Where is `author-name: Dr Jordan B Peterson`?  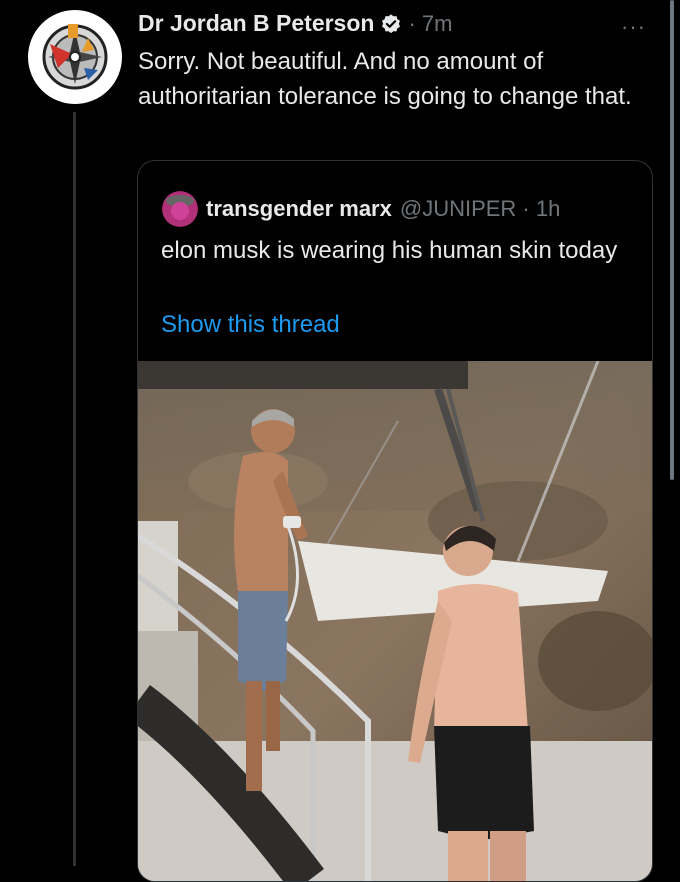
author-name: Dr Jordan B Peterson is located at coordinates (256, 23).